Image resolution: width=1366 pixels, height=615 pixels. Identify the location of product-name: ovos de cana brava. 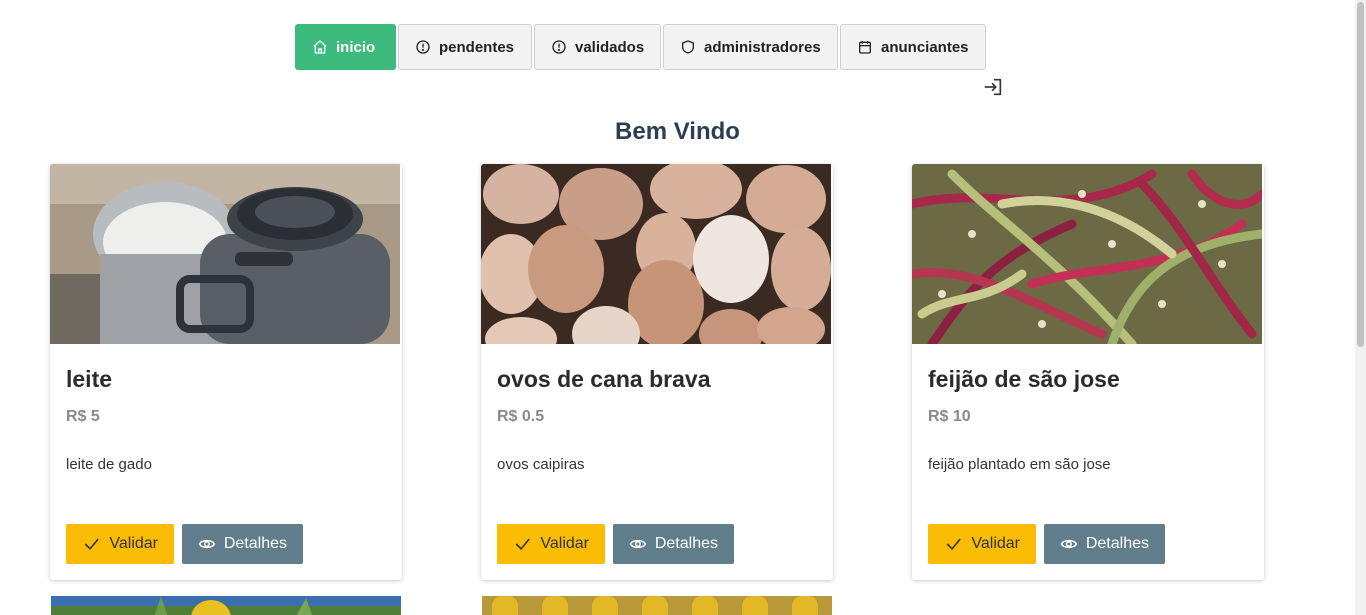
(604, 379).